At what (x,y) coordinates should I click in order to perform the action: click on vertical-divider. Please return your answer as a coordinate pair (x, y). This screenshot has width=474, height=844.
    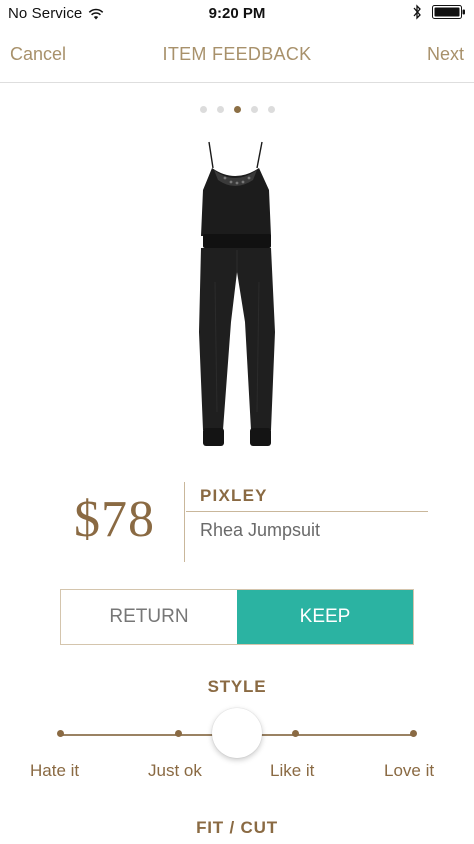
    Looking at the image, I should click on (184, 522).